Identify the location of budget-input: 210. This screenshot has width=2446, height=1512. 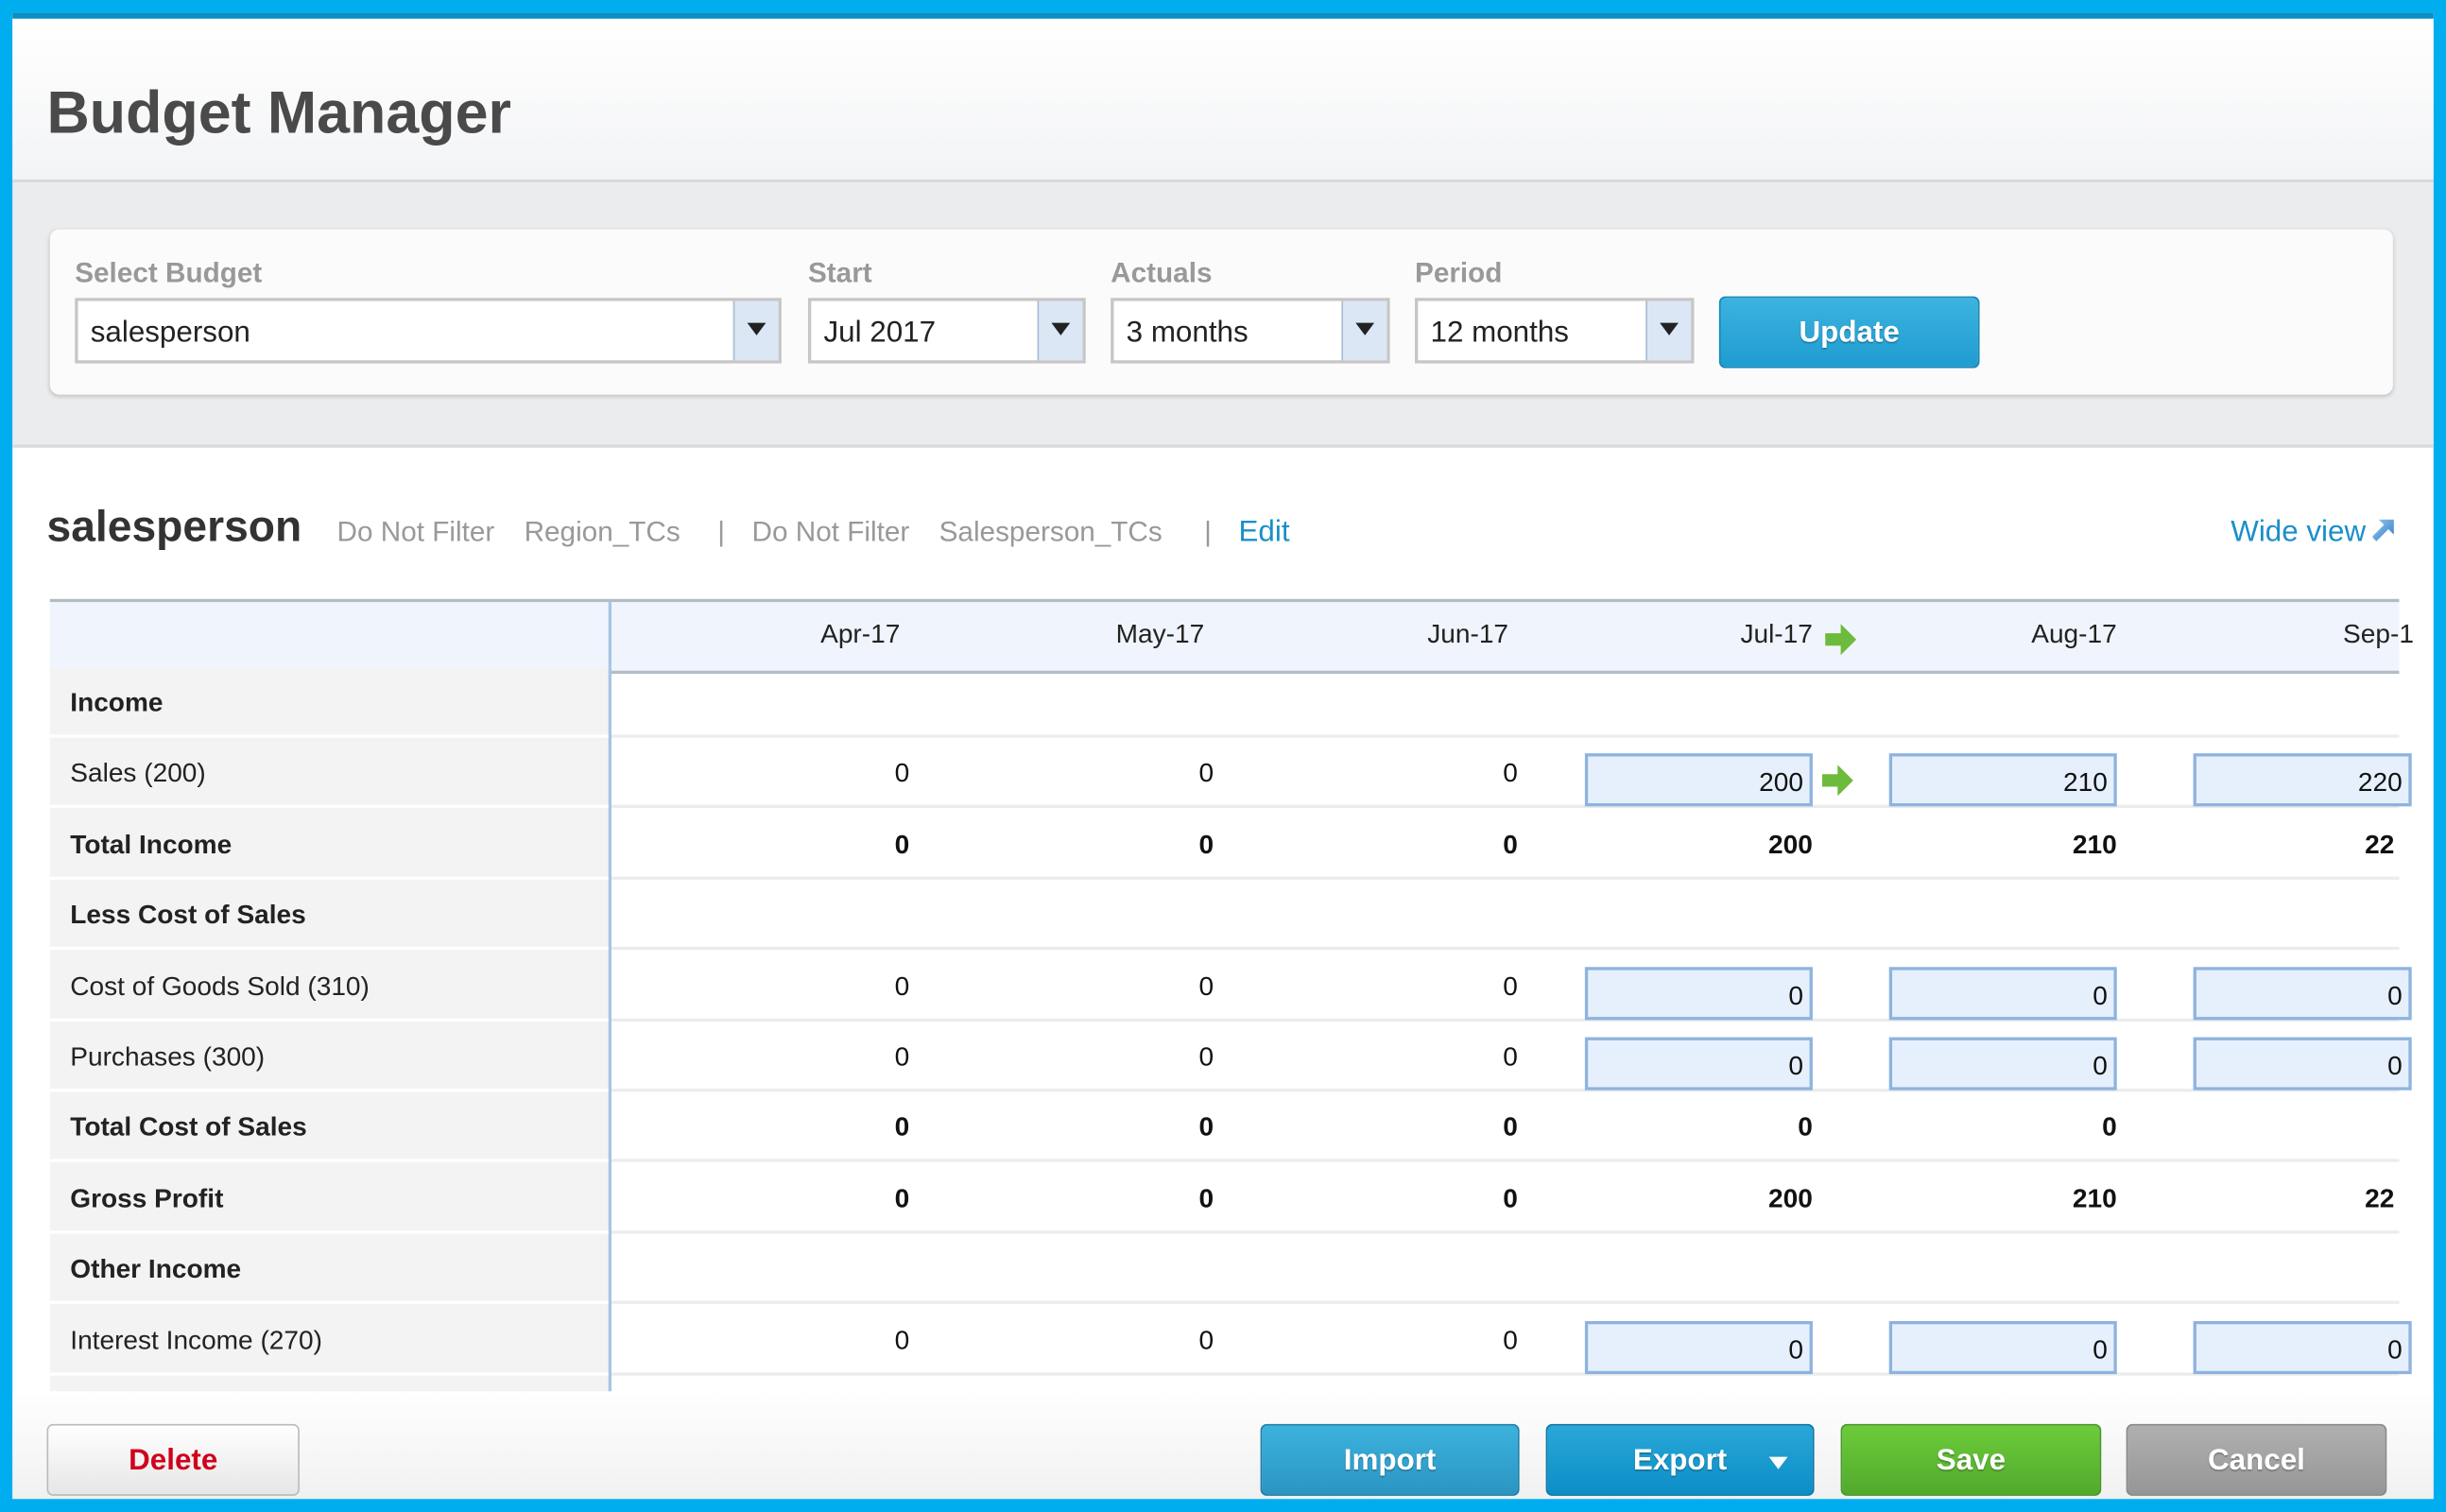
(2003, 780).